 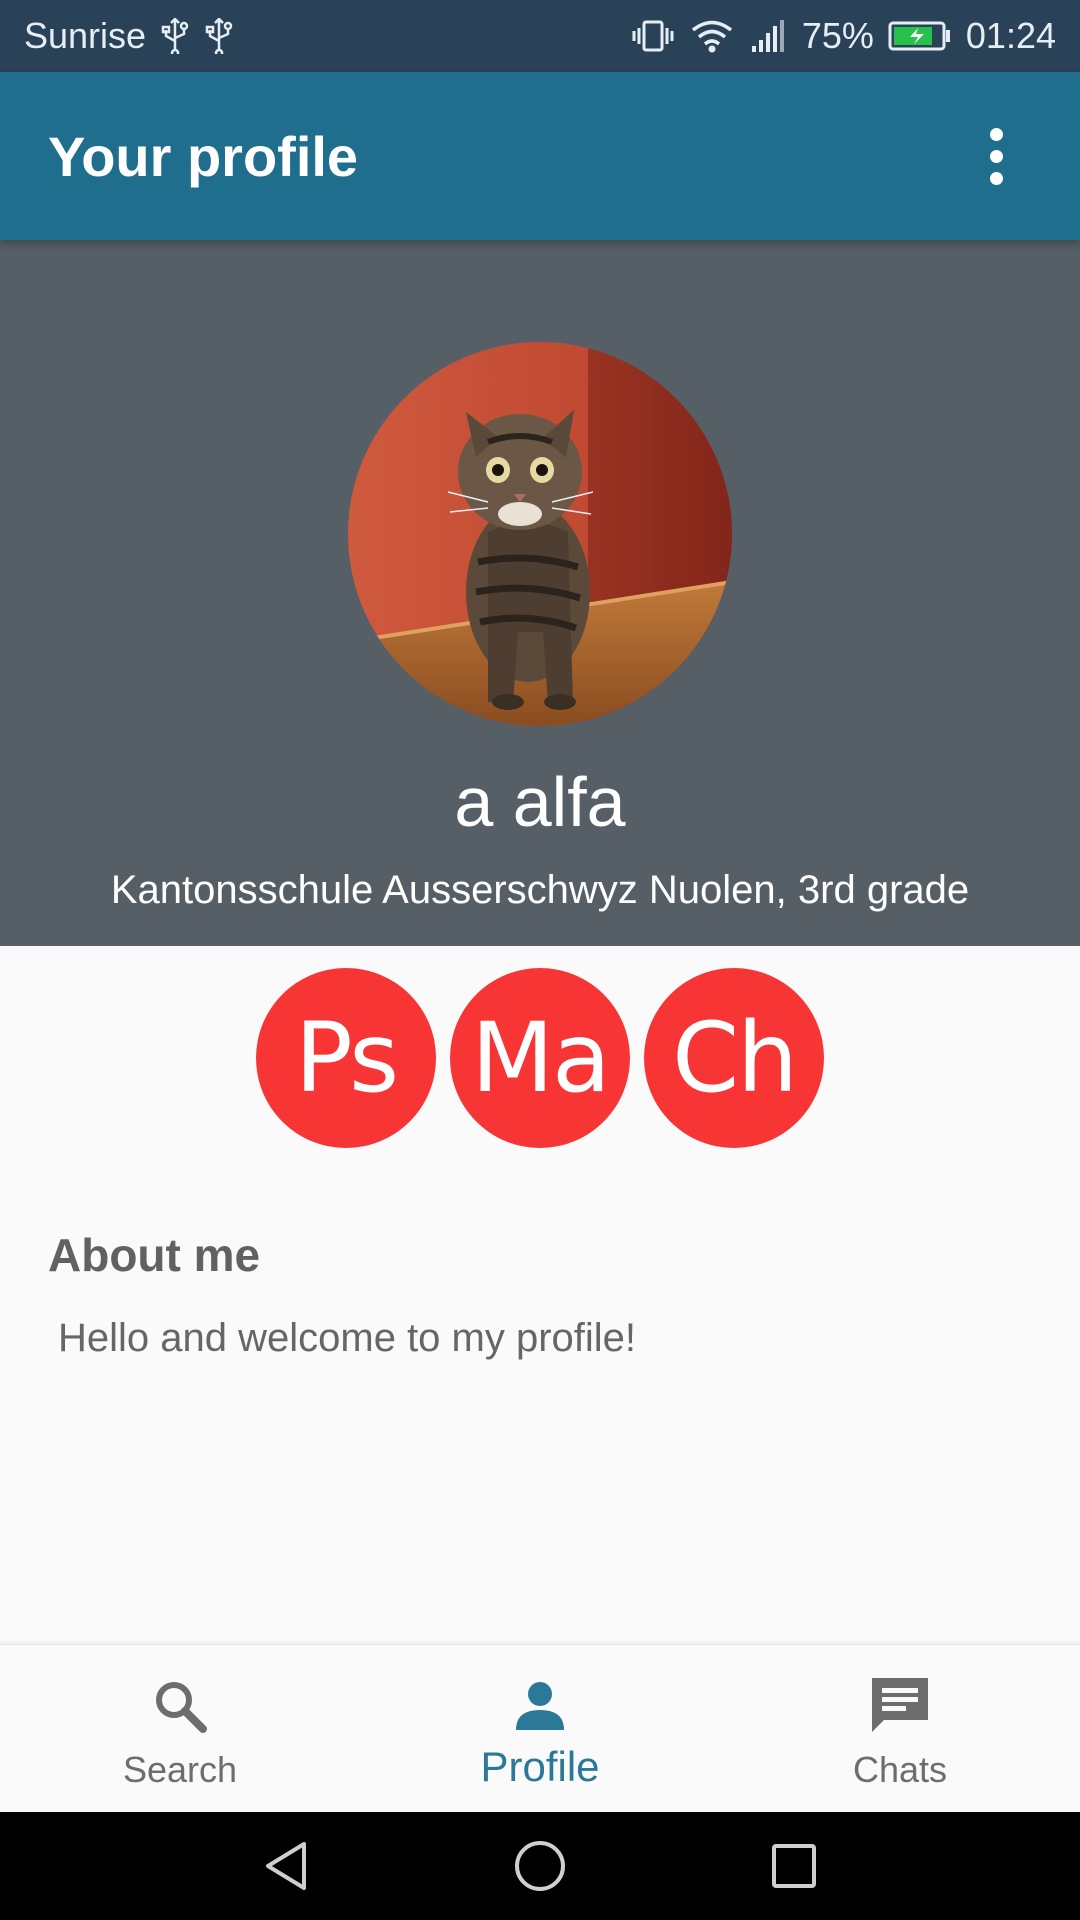 What do you see at coordinates (900, 1769) in the screenshot?
I see `nav-label-chats: Chats` at bounding box center [900, 1769].